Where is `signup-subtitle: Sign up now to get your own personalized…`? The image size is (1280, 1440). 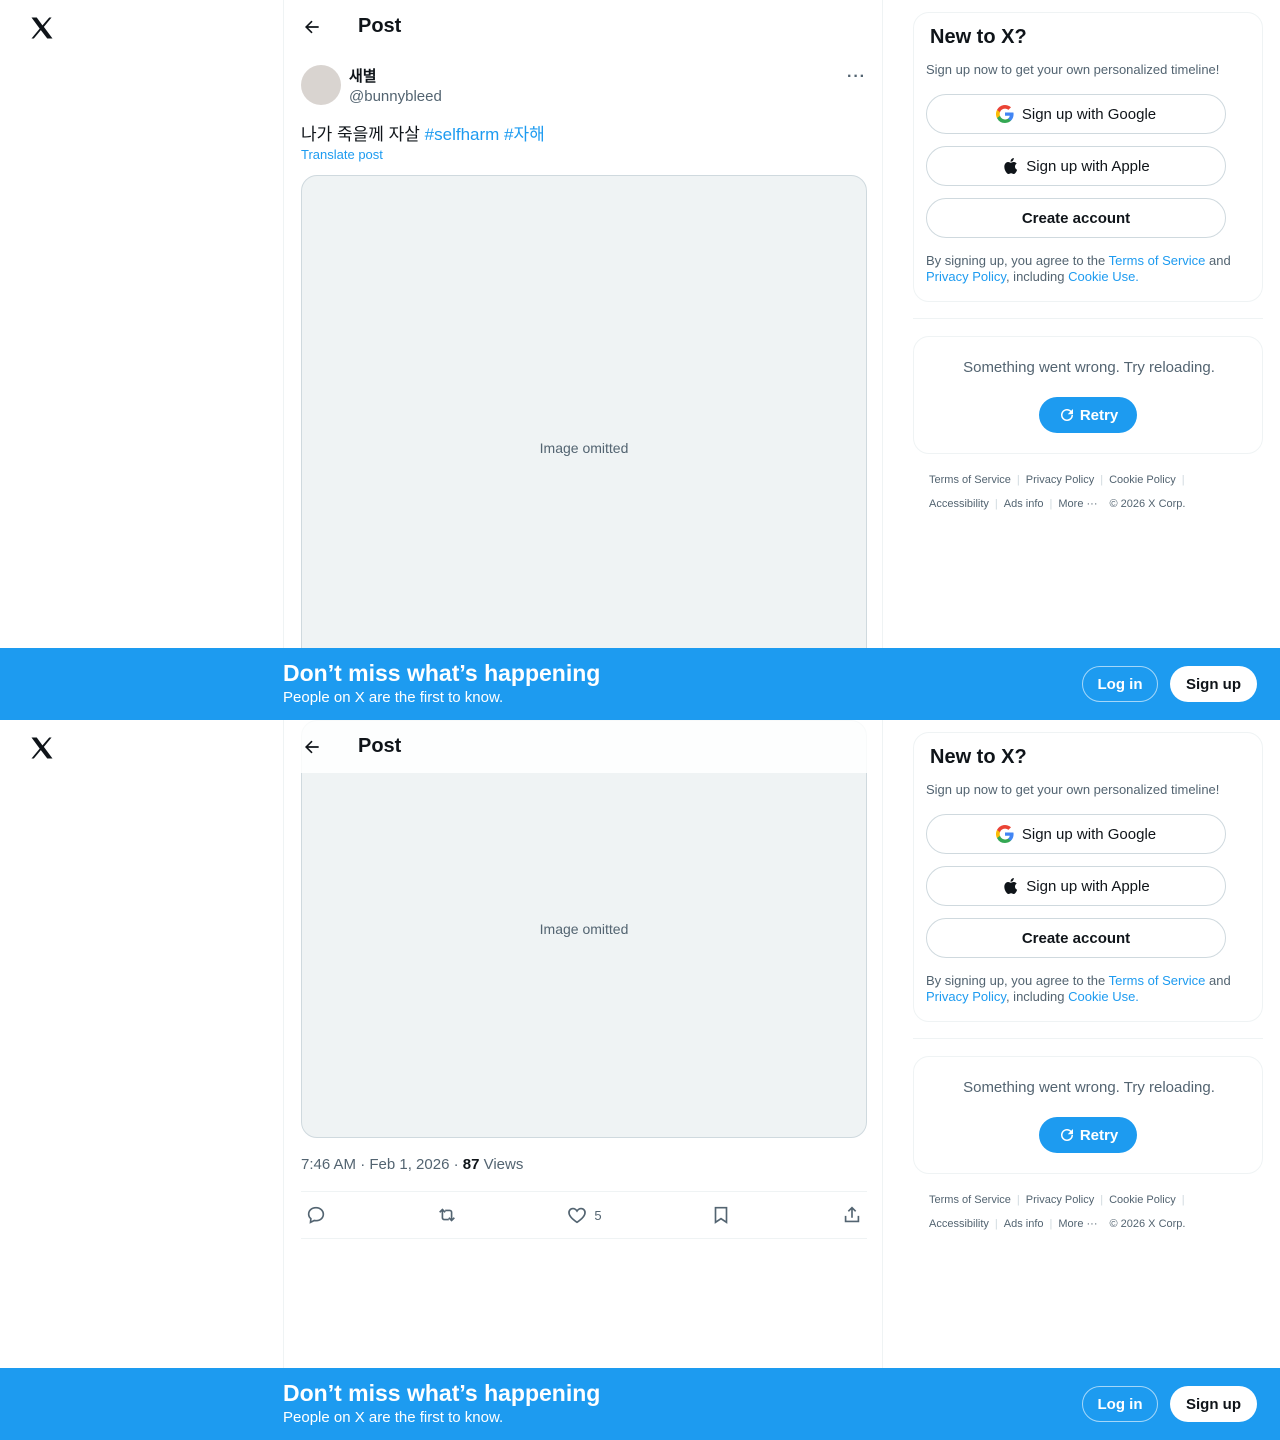
signup-subtitle: Sign up now to get your own personalized… is located at coordinates (1073, 789).